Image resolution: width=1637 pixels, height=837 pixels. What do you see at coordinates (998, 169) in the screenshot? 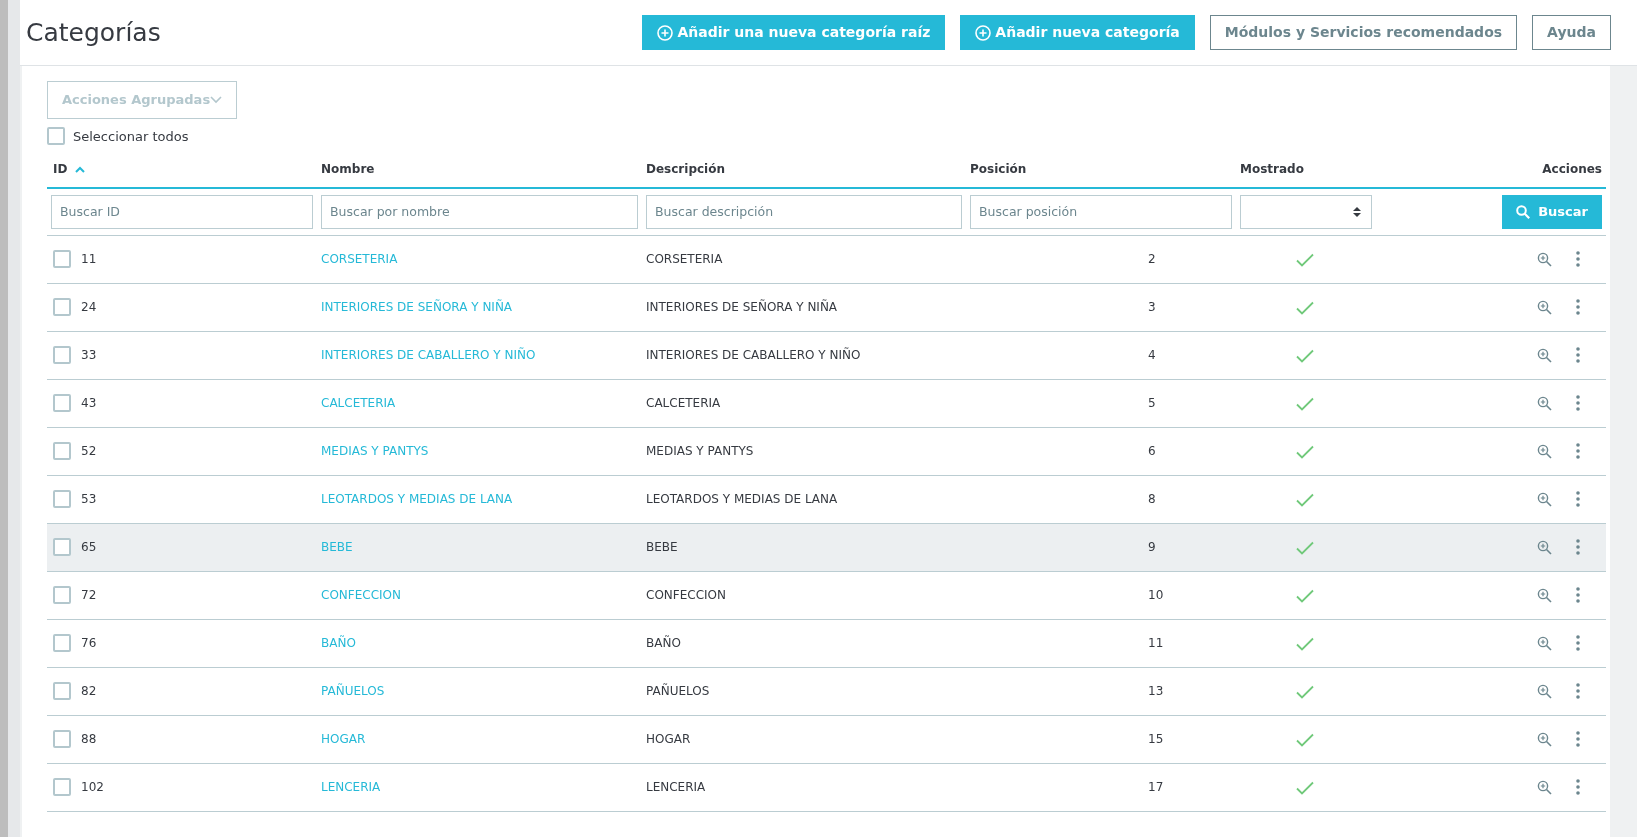
I see `column-header: Posición` at bounding box center [998, 169].